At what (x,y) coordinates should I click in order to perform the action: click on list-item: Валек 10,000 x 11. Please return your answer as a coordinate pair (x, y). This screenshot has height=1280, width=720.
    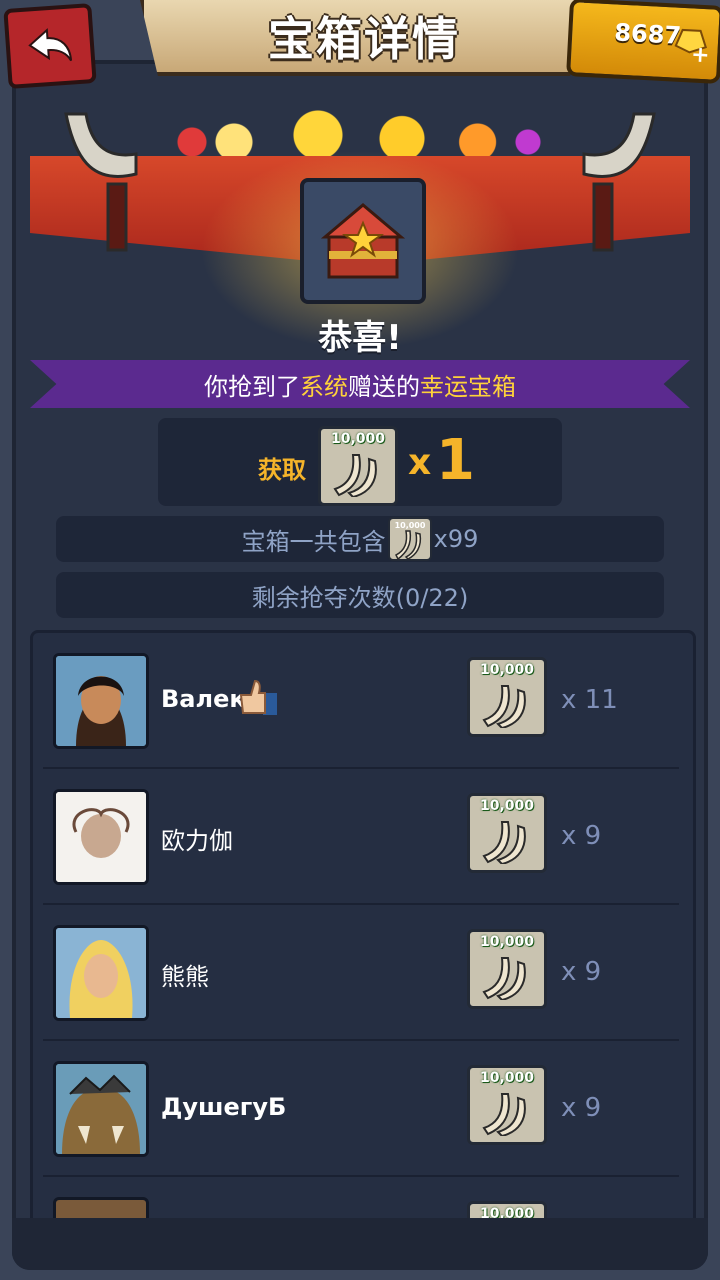
    Looking at the image, I should click on (361, 701).